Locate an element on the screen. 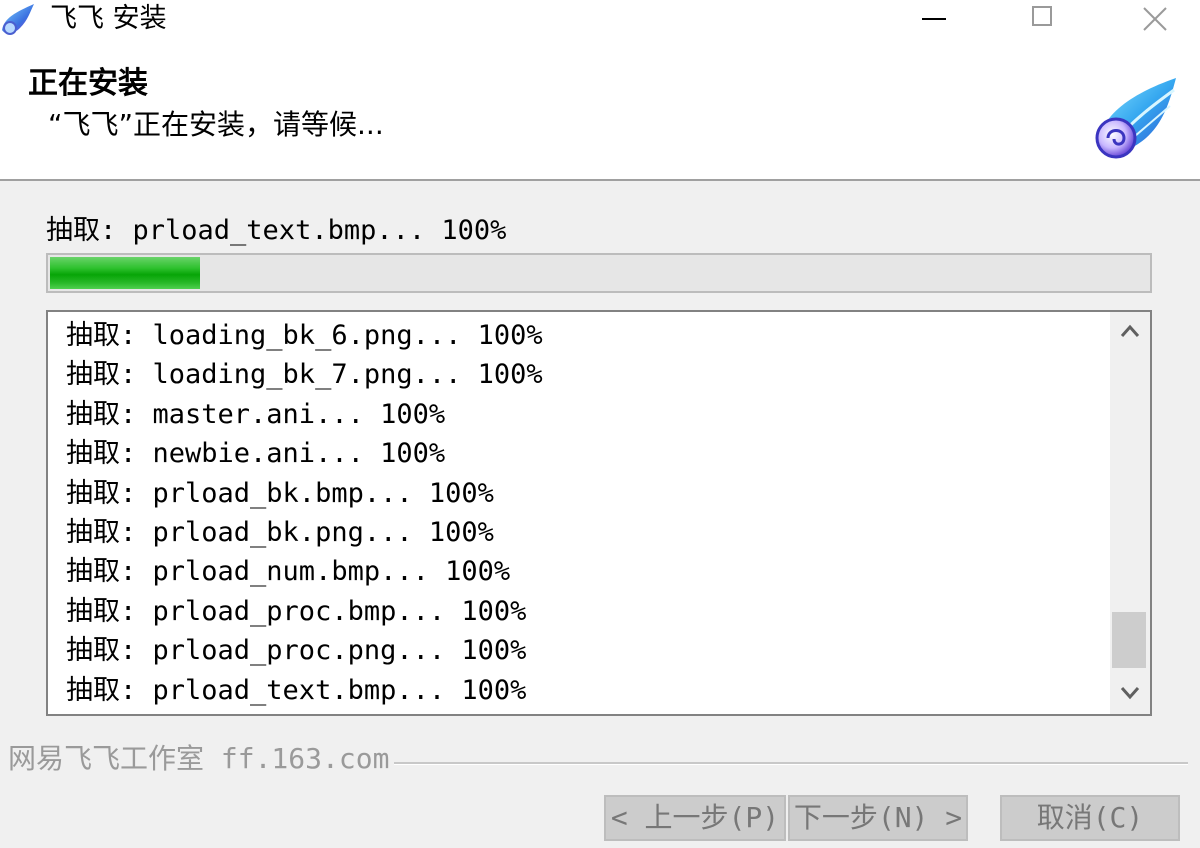 This screenshot has height=848, width=1200. log-scrollbar is located at coordinates (1130, 513).